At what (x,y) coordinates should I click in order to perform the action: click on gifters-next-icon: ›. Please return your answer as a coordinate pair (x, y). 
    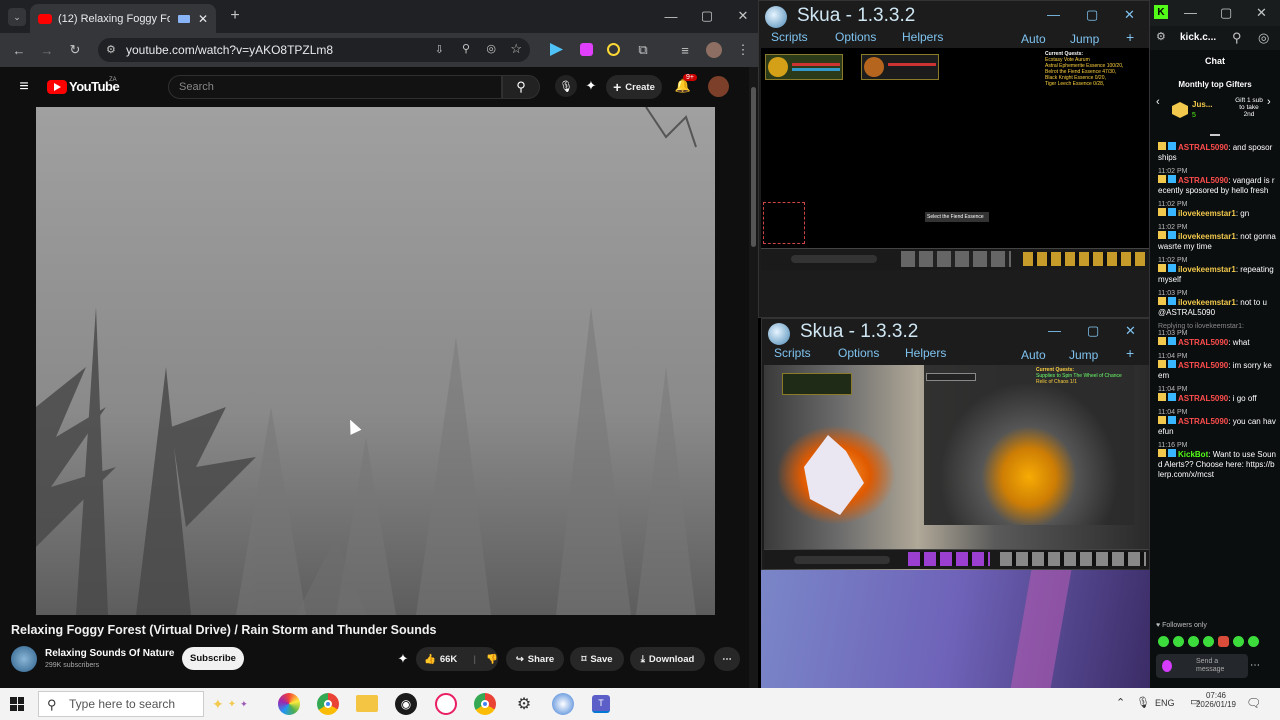
    Looking at the image, I should click on (1269, 102).